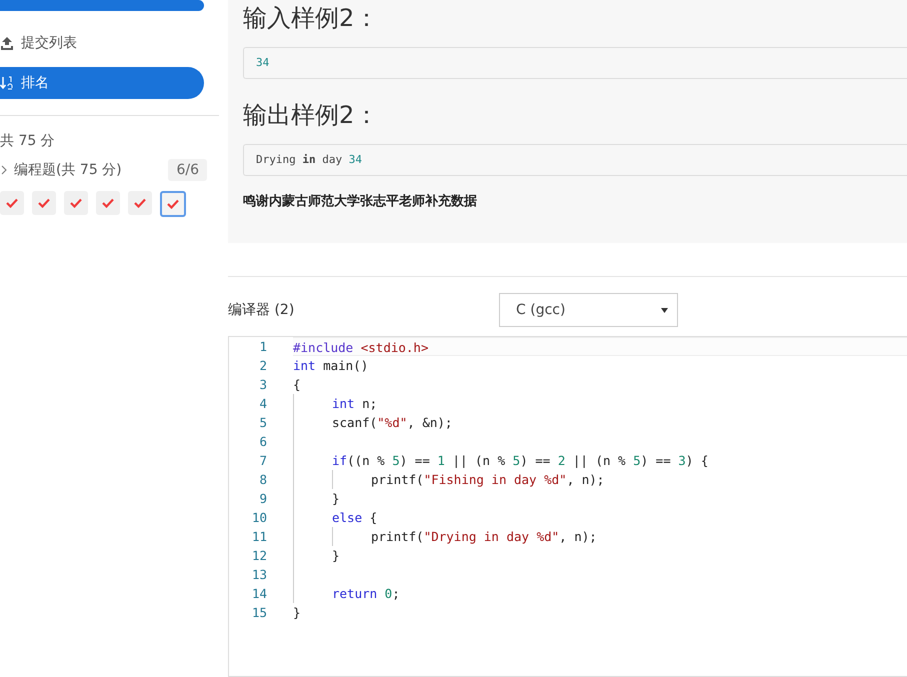 The width and height of the screenshot is (907, 677). I want to click on code-line: else {, so click(600, 517).